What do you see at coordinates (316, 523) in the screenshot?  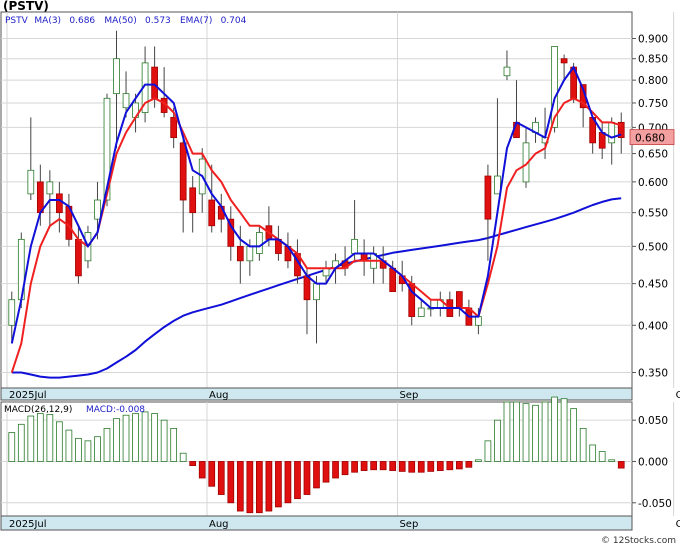 I see `bottom-axis-band` at bounding box center [316, 523].